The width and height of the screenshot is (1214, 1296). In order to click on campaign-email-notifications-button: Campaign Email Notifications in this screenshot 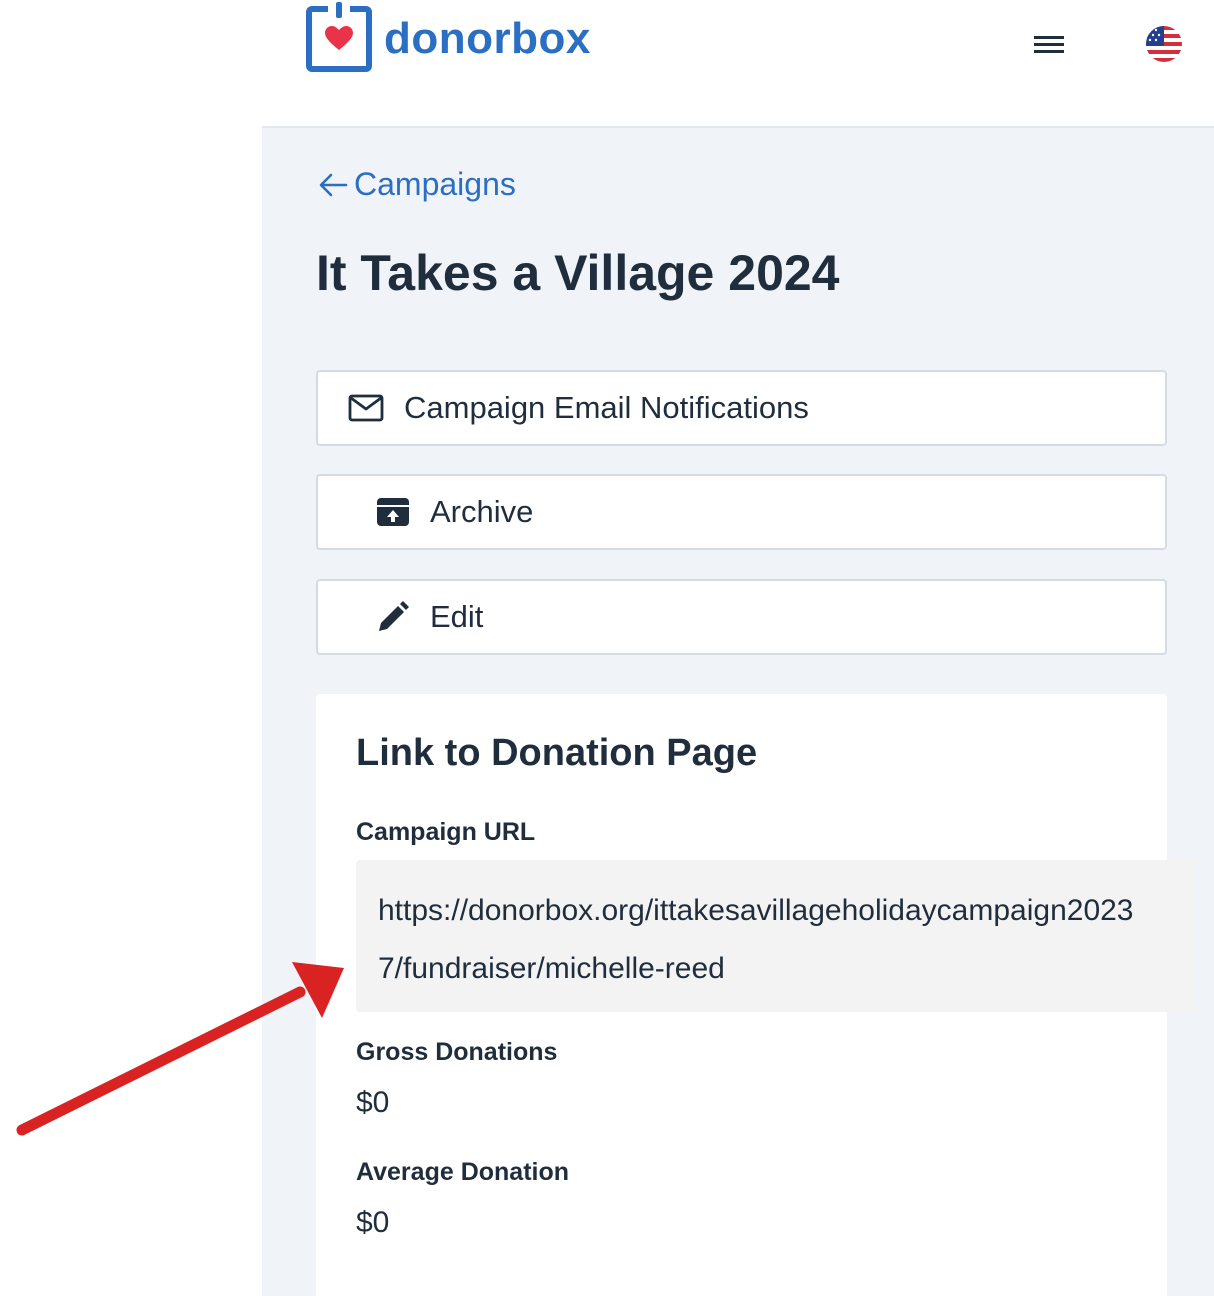, I will do `click(741, 408)`.